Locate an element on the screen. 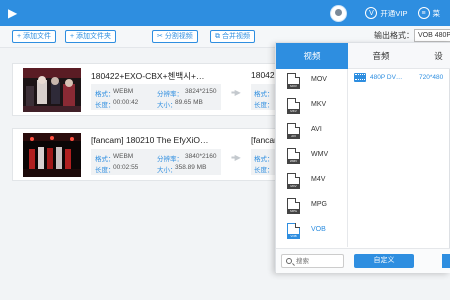  format-label: MPG is located at coordinates (319, 204).